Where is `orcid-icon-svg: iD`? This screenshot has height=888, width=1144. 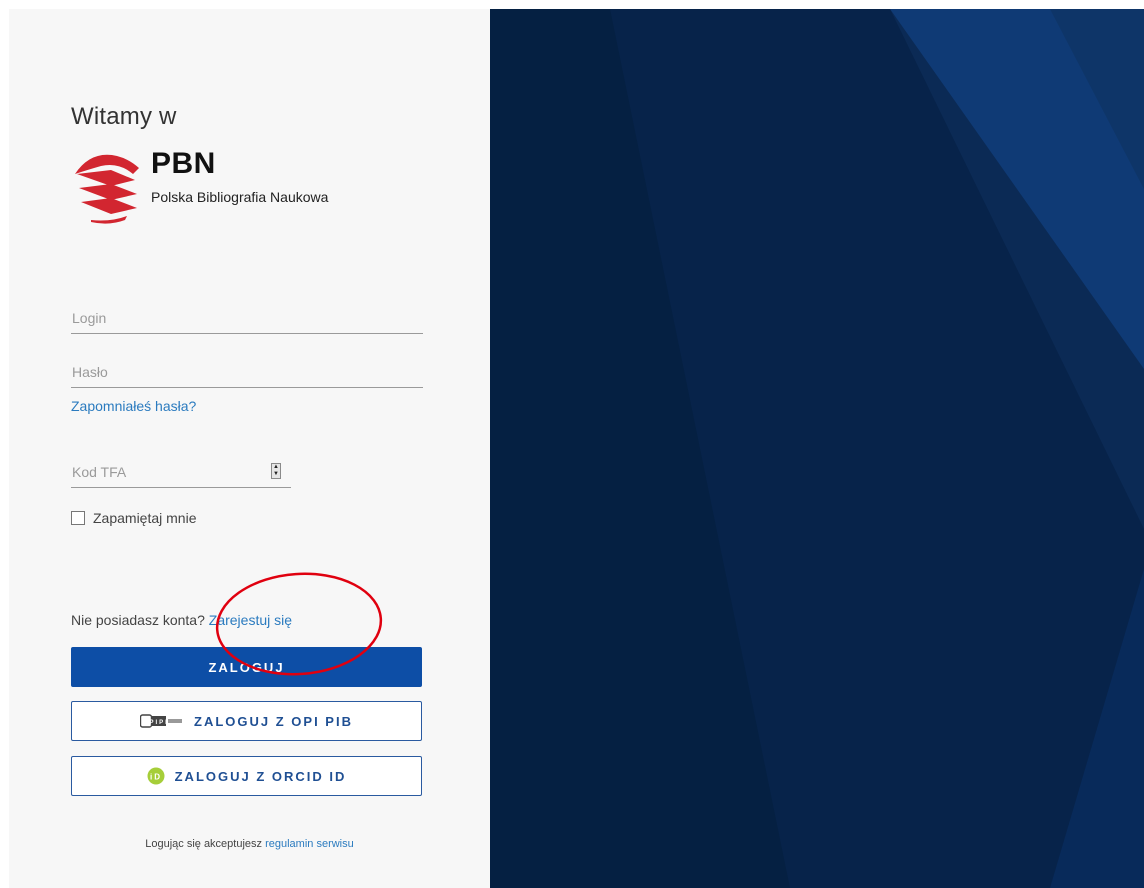 orcid-icon-svg: iD is located at coordinates (156, 776).